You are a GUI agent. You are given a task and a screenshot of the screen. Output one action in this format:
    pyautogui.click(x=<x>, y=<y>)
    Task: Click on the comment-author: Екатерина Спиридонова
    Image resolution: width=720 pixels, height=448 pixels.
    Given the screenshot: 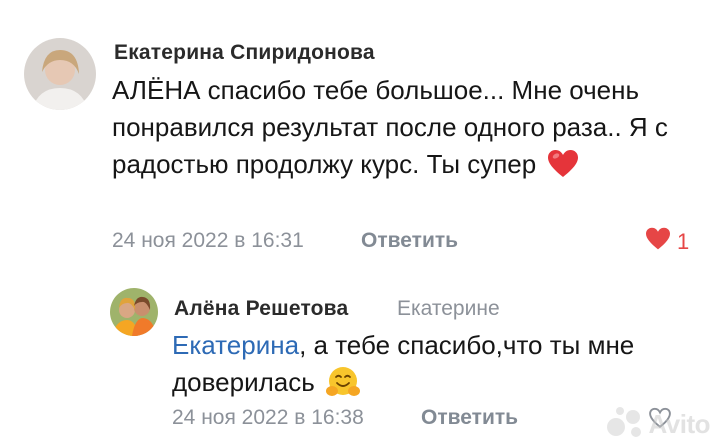 What is the action you would take?
    pyautogui.click(x=244, y=53)
    